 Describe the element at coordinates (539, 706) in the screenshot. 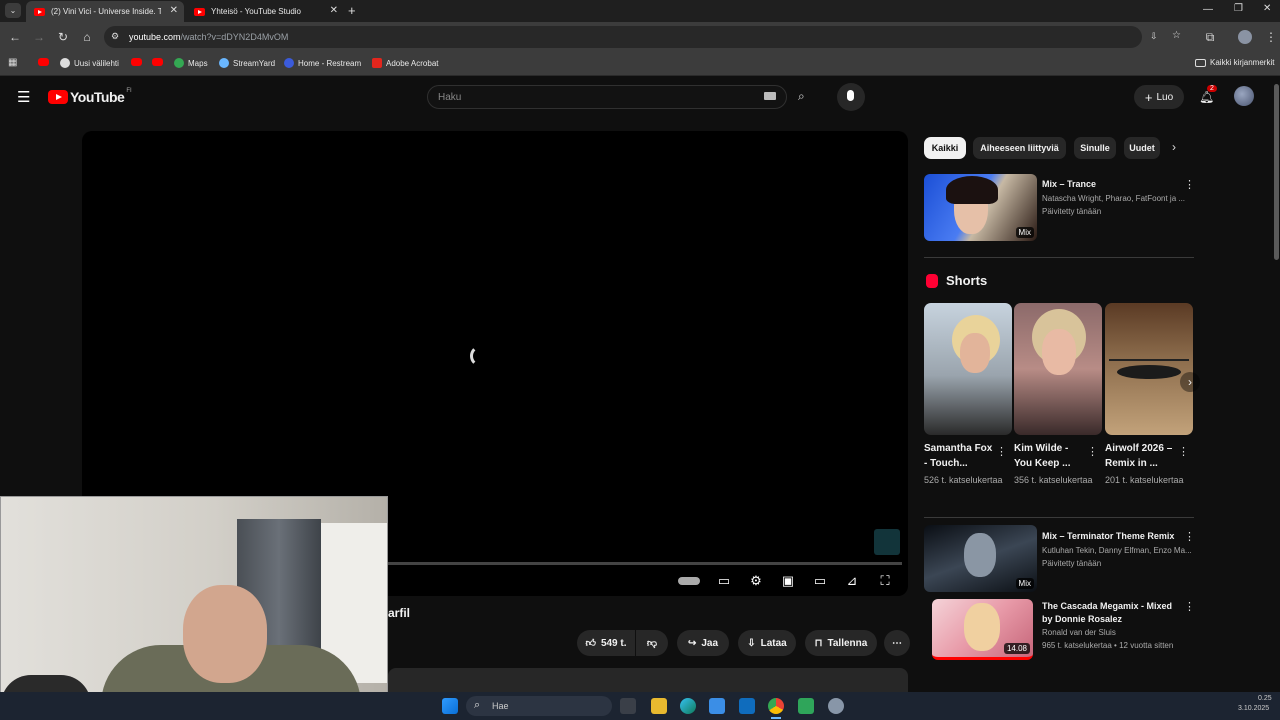

I see `taskbar-search: ⌕ Hae` at that location.